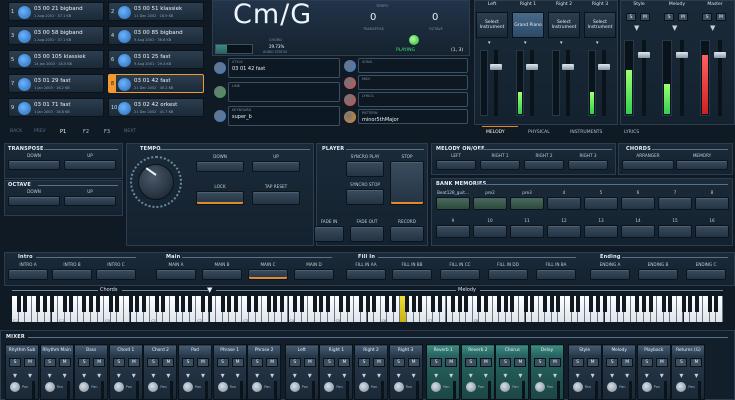  I want to click on mixer-channel-name: Left, so click(301, 350).